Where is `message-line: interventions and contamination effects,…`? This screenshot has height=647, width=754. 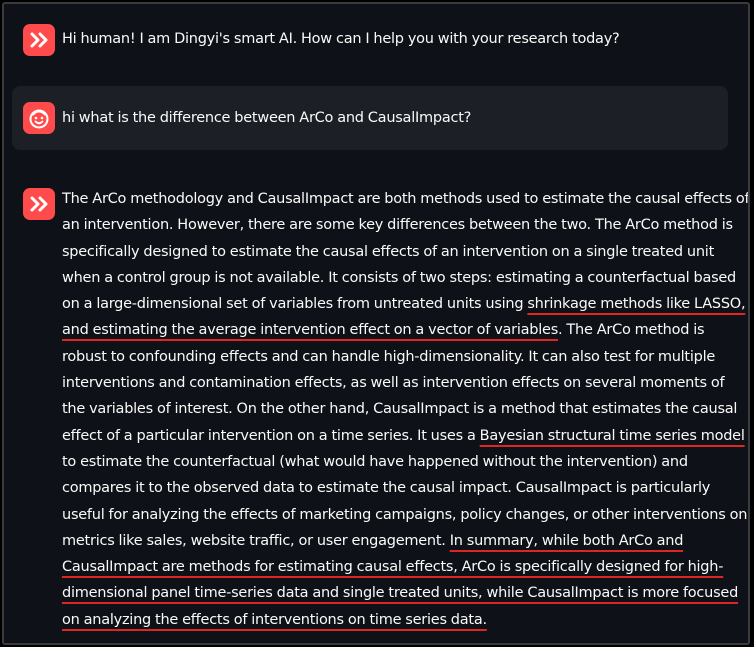
message-line: interventions and contamination effects,… is located at coordinates (395, 383).